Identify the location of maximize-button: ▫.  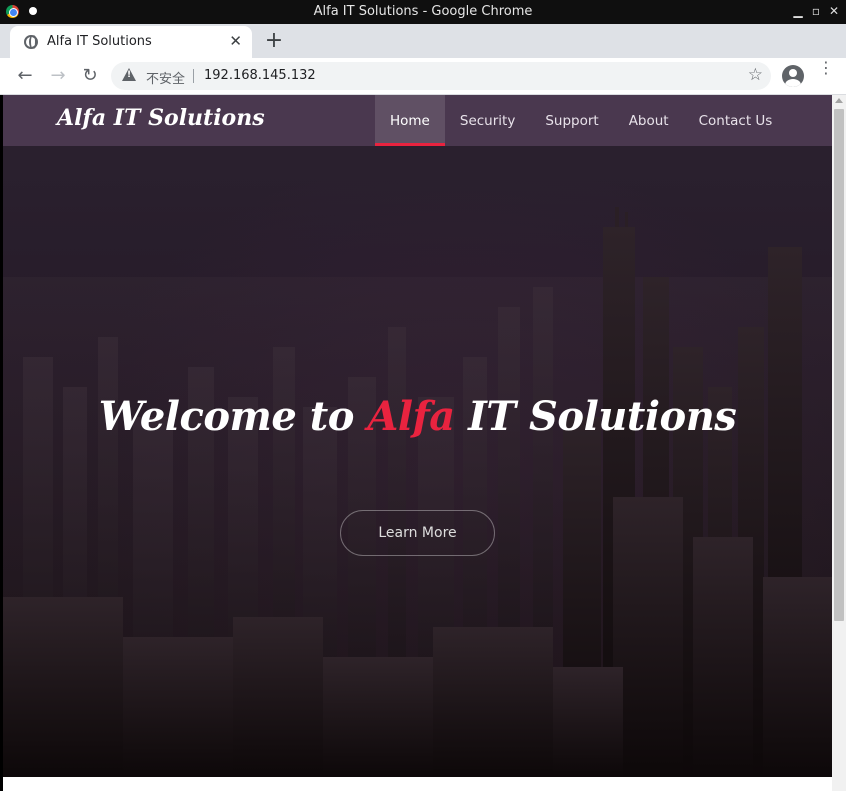
(816, 11).